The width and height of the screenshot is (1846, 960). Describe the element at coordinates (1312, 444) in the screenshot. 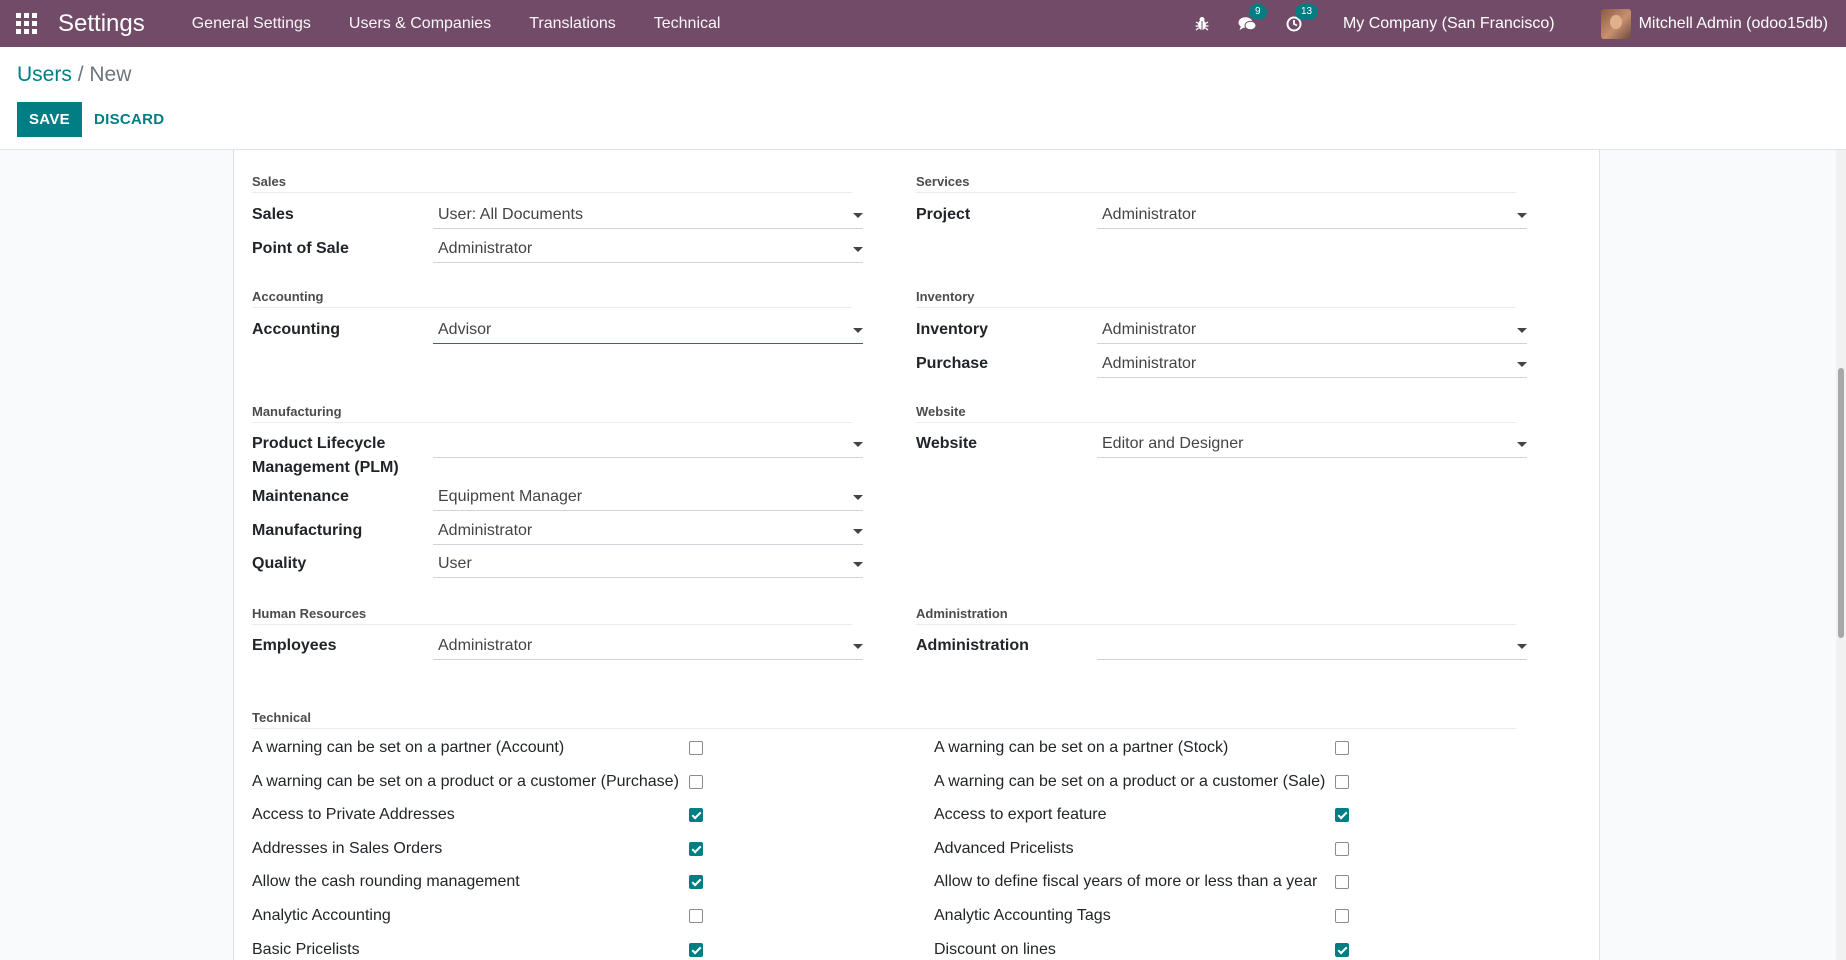

I see `select-website: Editor and Designer` at that location.